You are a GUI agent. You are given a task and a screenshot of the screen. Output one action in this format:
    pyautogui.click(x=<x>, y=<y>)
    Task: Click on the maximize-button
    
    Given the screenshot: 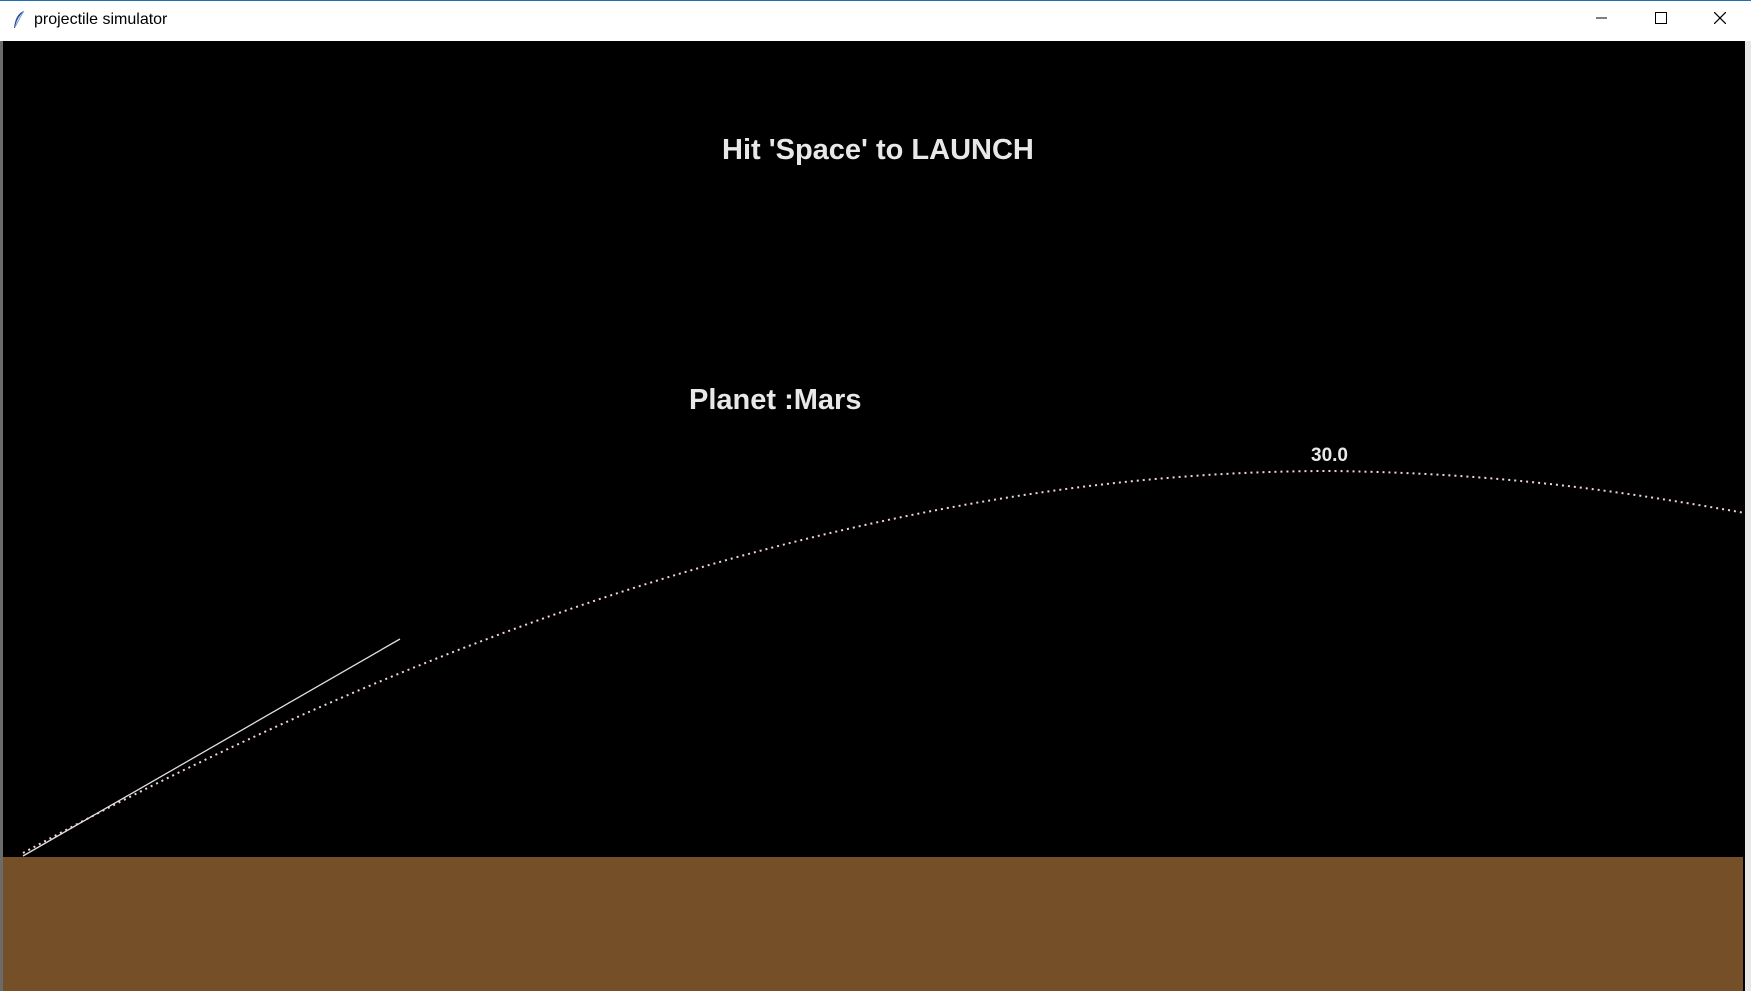 What is the action you would take?
    pyautogui.click(x=1661, y=20)
    